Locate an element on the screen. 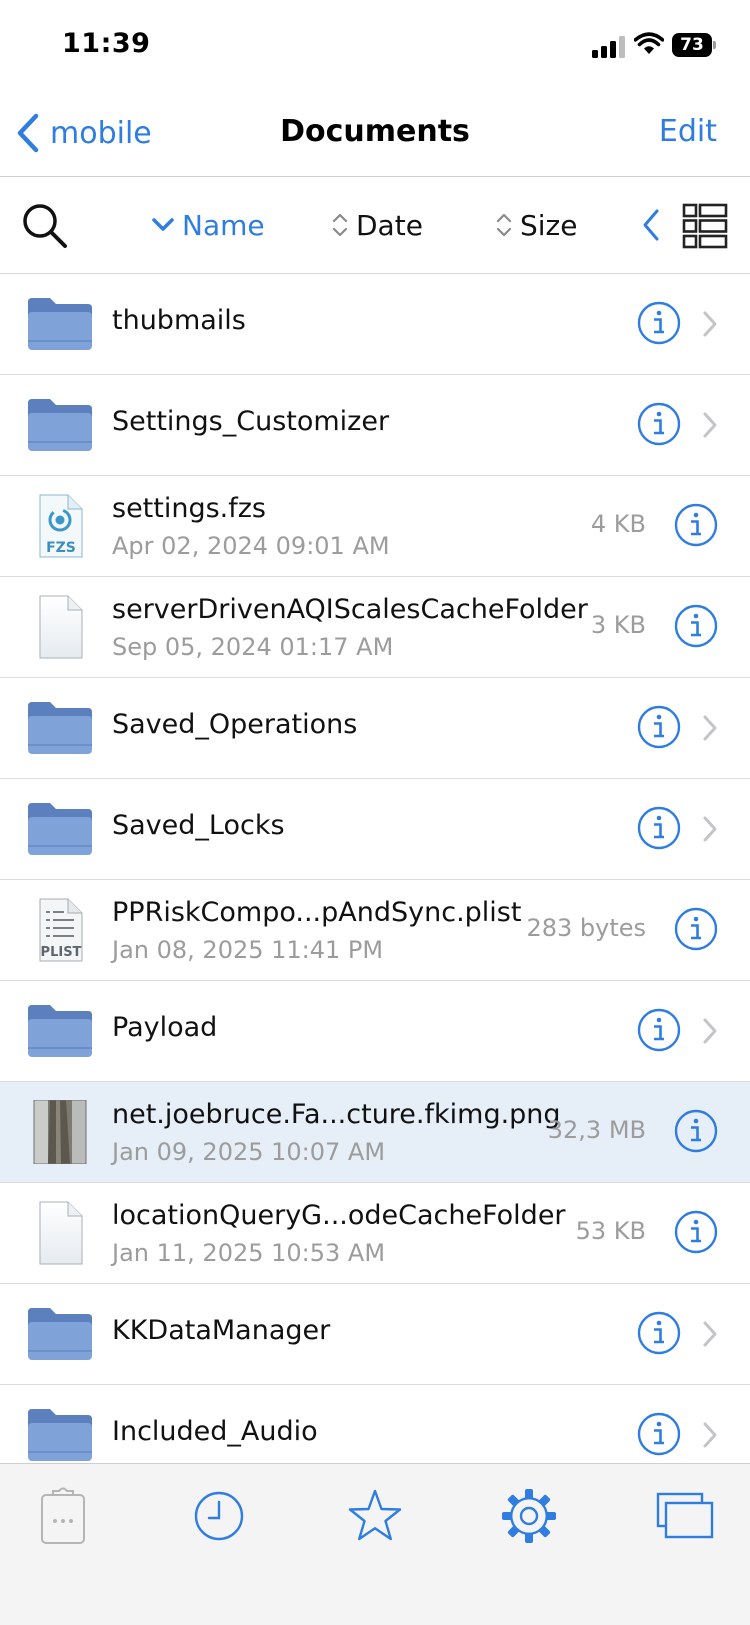  file-date: Jan 08, 2025 11:41 PM is located at coordinates (248, 950).